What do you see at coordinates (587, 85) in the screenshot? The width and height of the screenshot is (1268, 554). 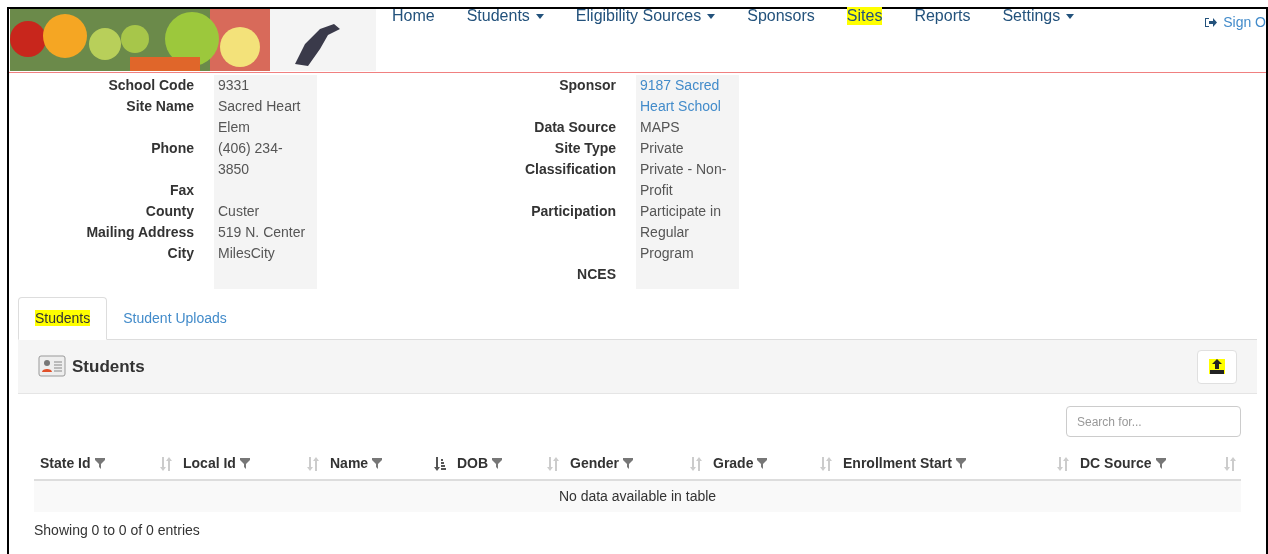 I see `field-label: Sponsor` at bounding box center [587, 85].